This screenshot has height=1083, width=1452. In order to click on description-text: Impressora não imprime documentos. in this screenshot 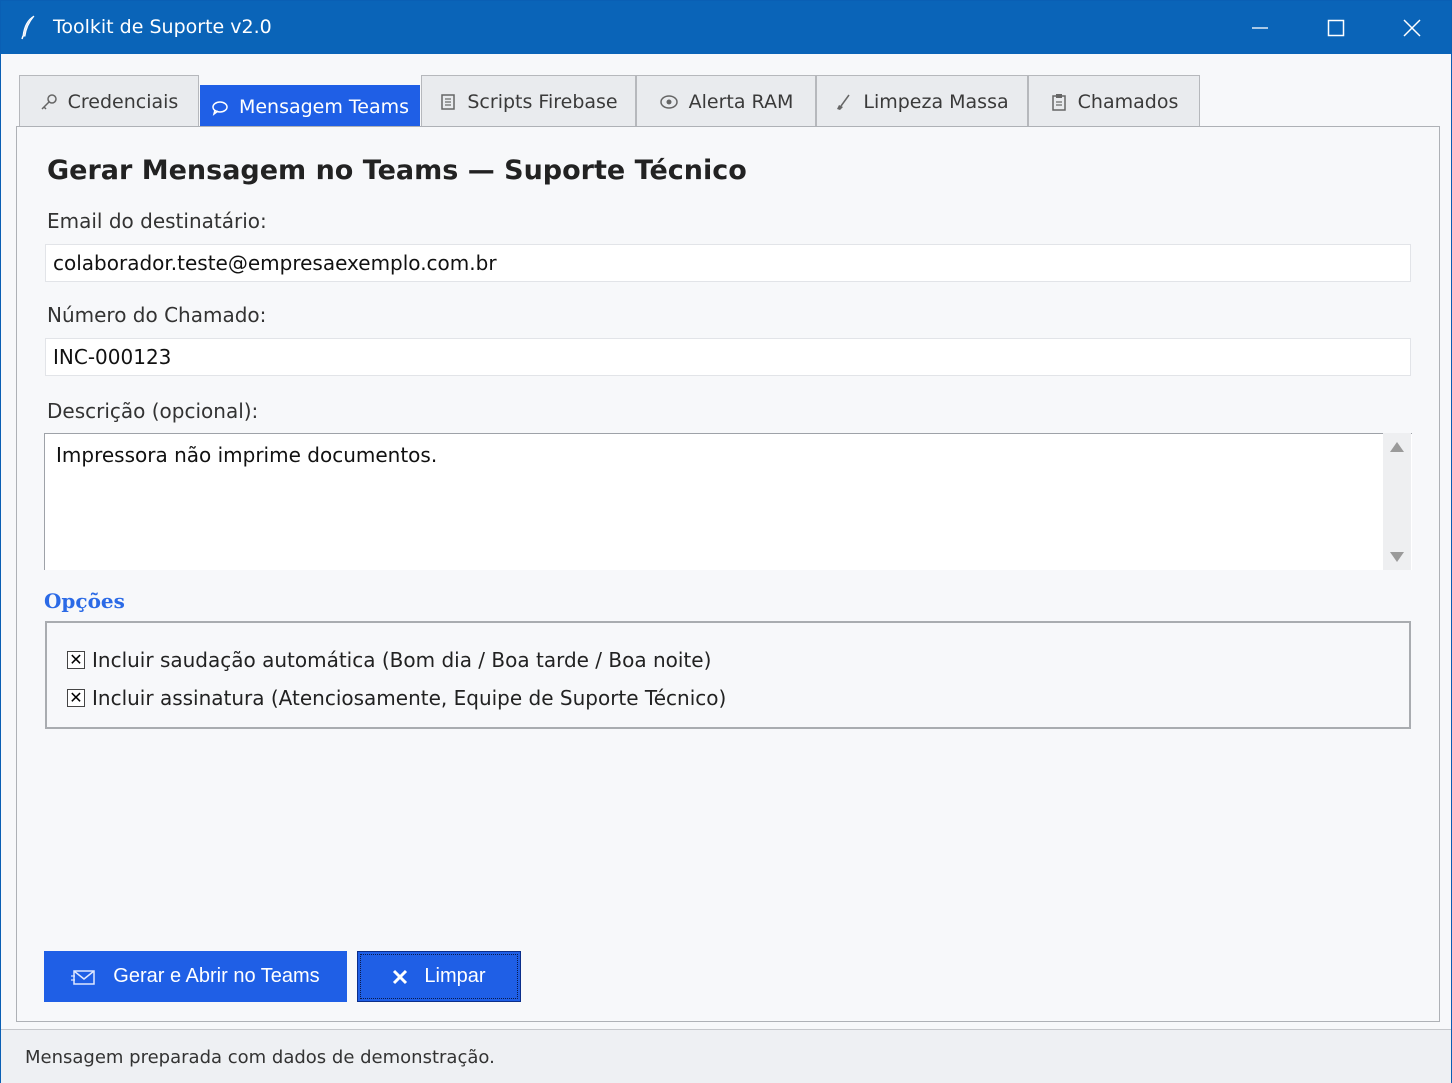, I will do `click(247, 455)`.